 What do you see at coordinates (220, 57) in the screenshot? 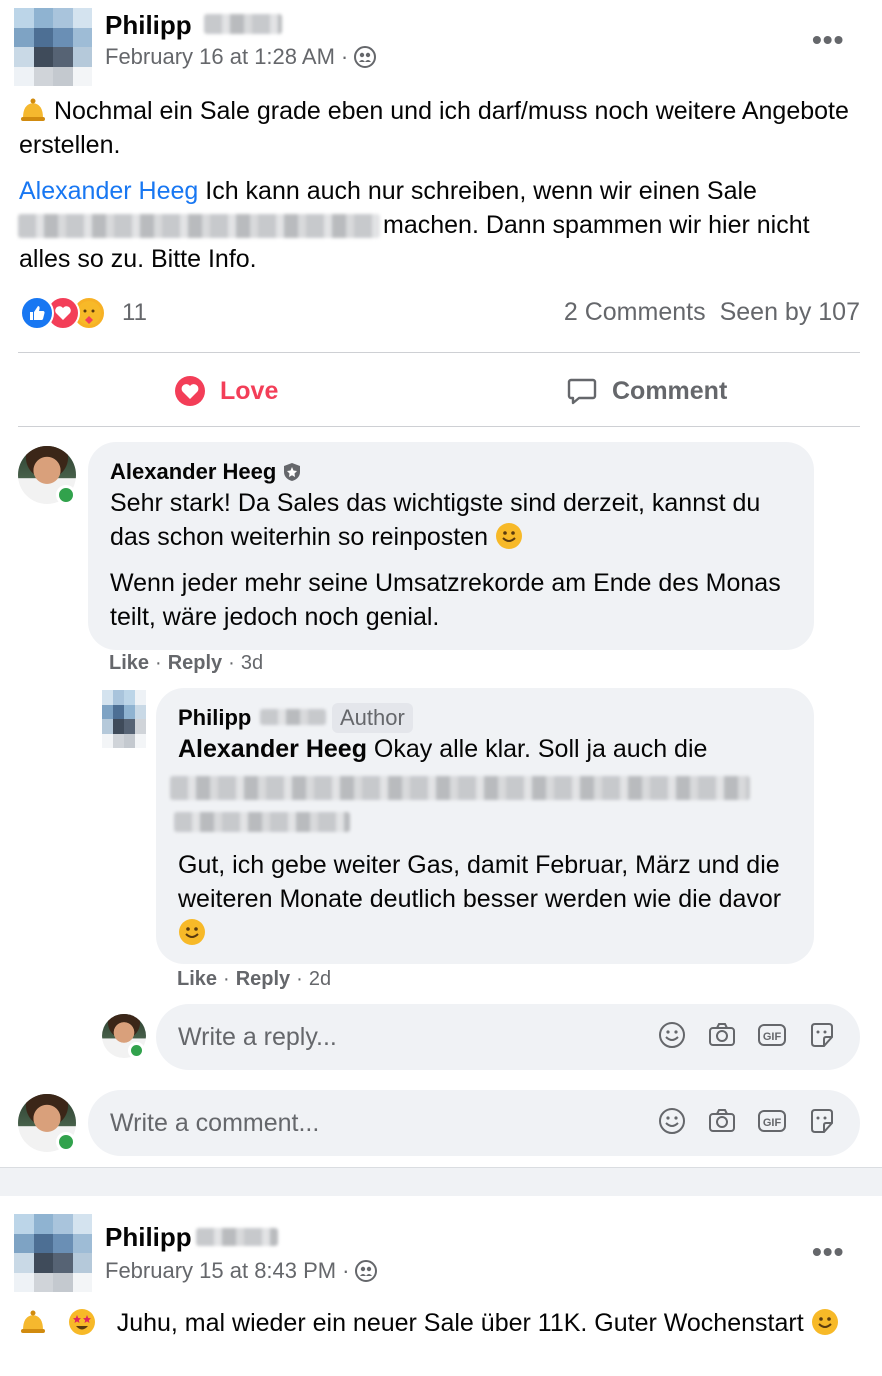
I see `post-timestamp: February 16 at 1:28 AM` at bounding box center [220, 57].